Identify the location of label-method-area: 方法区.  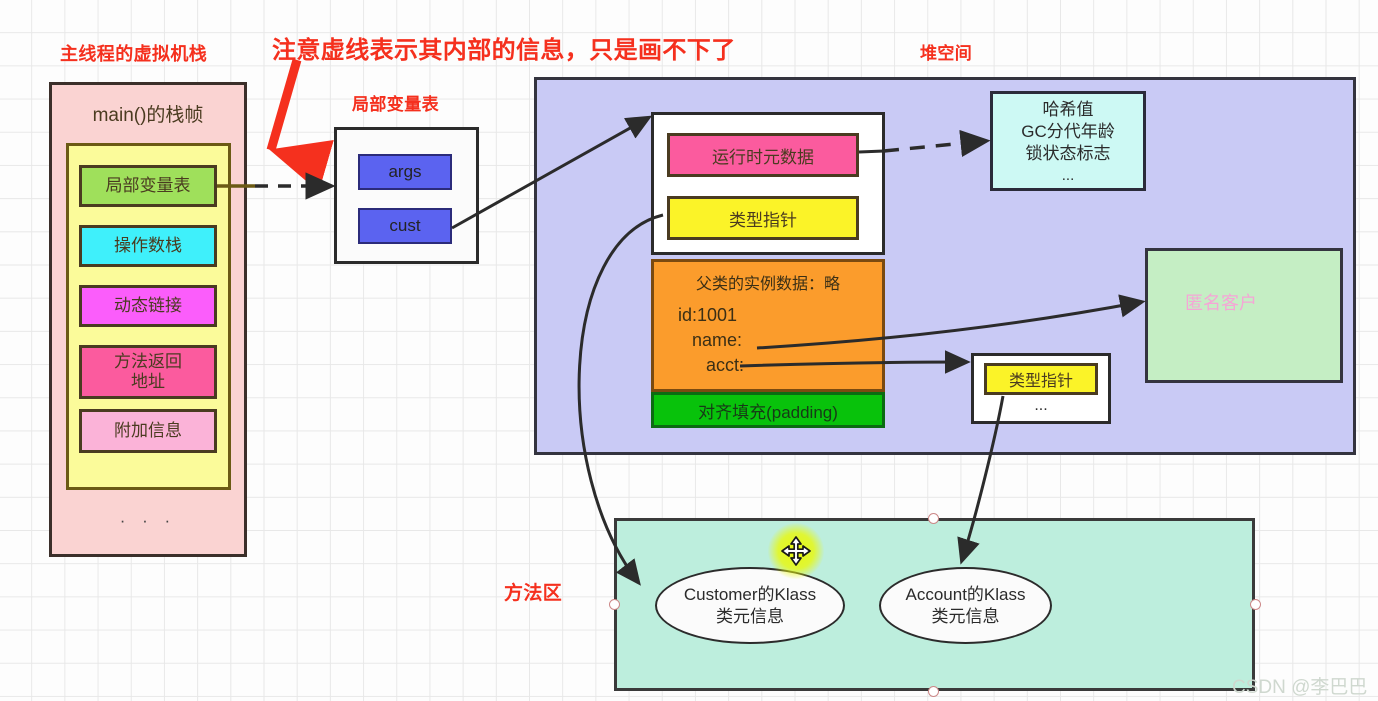
(533, 593).